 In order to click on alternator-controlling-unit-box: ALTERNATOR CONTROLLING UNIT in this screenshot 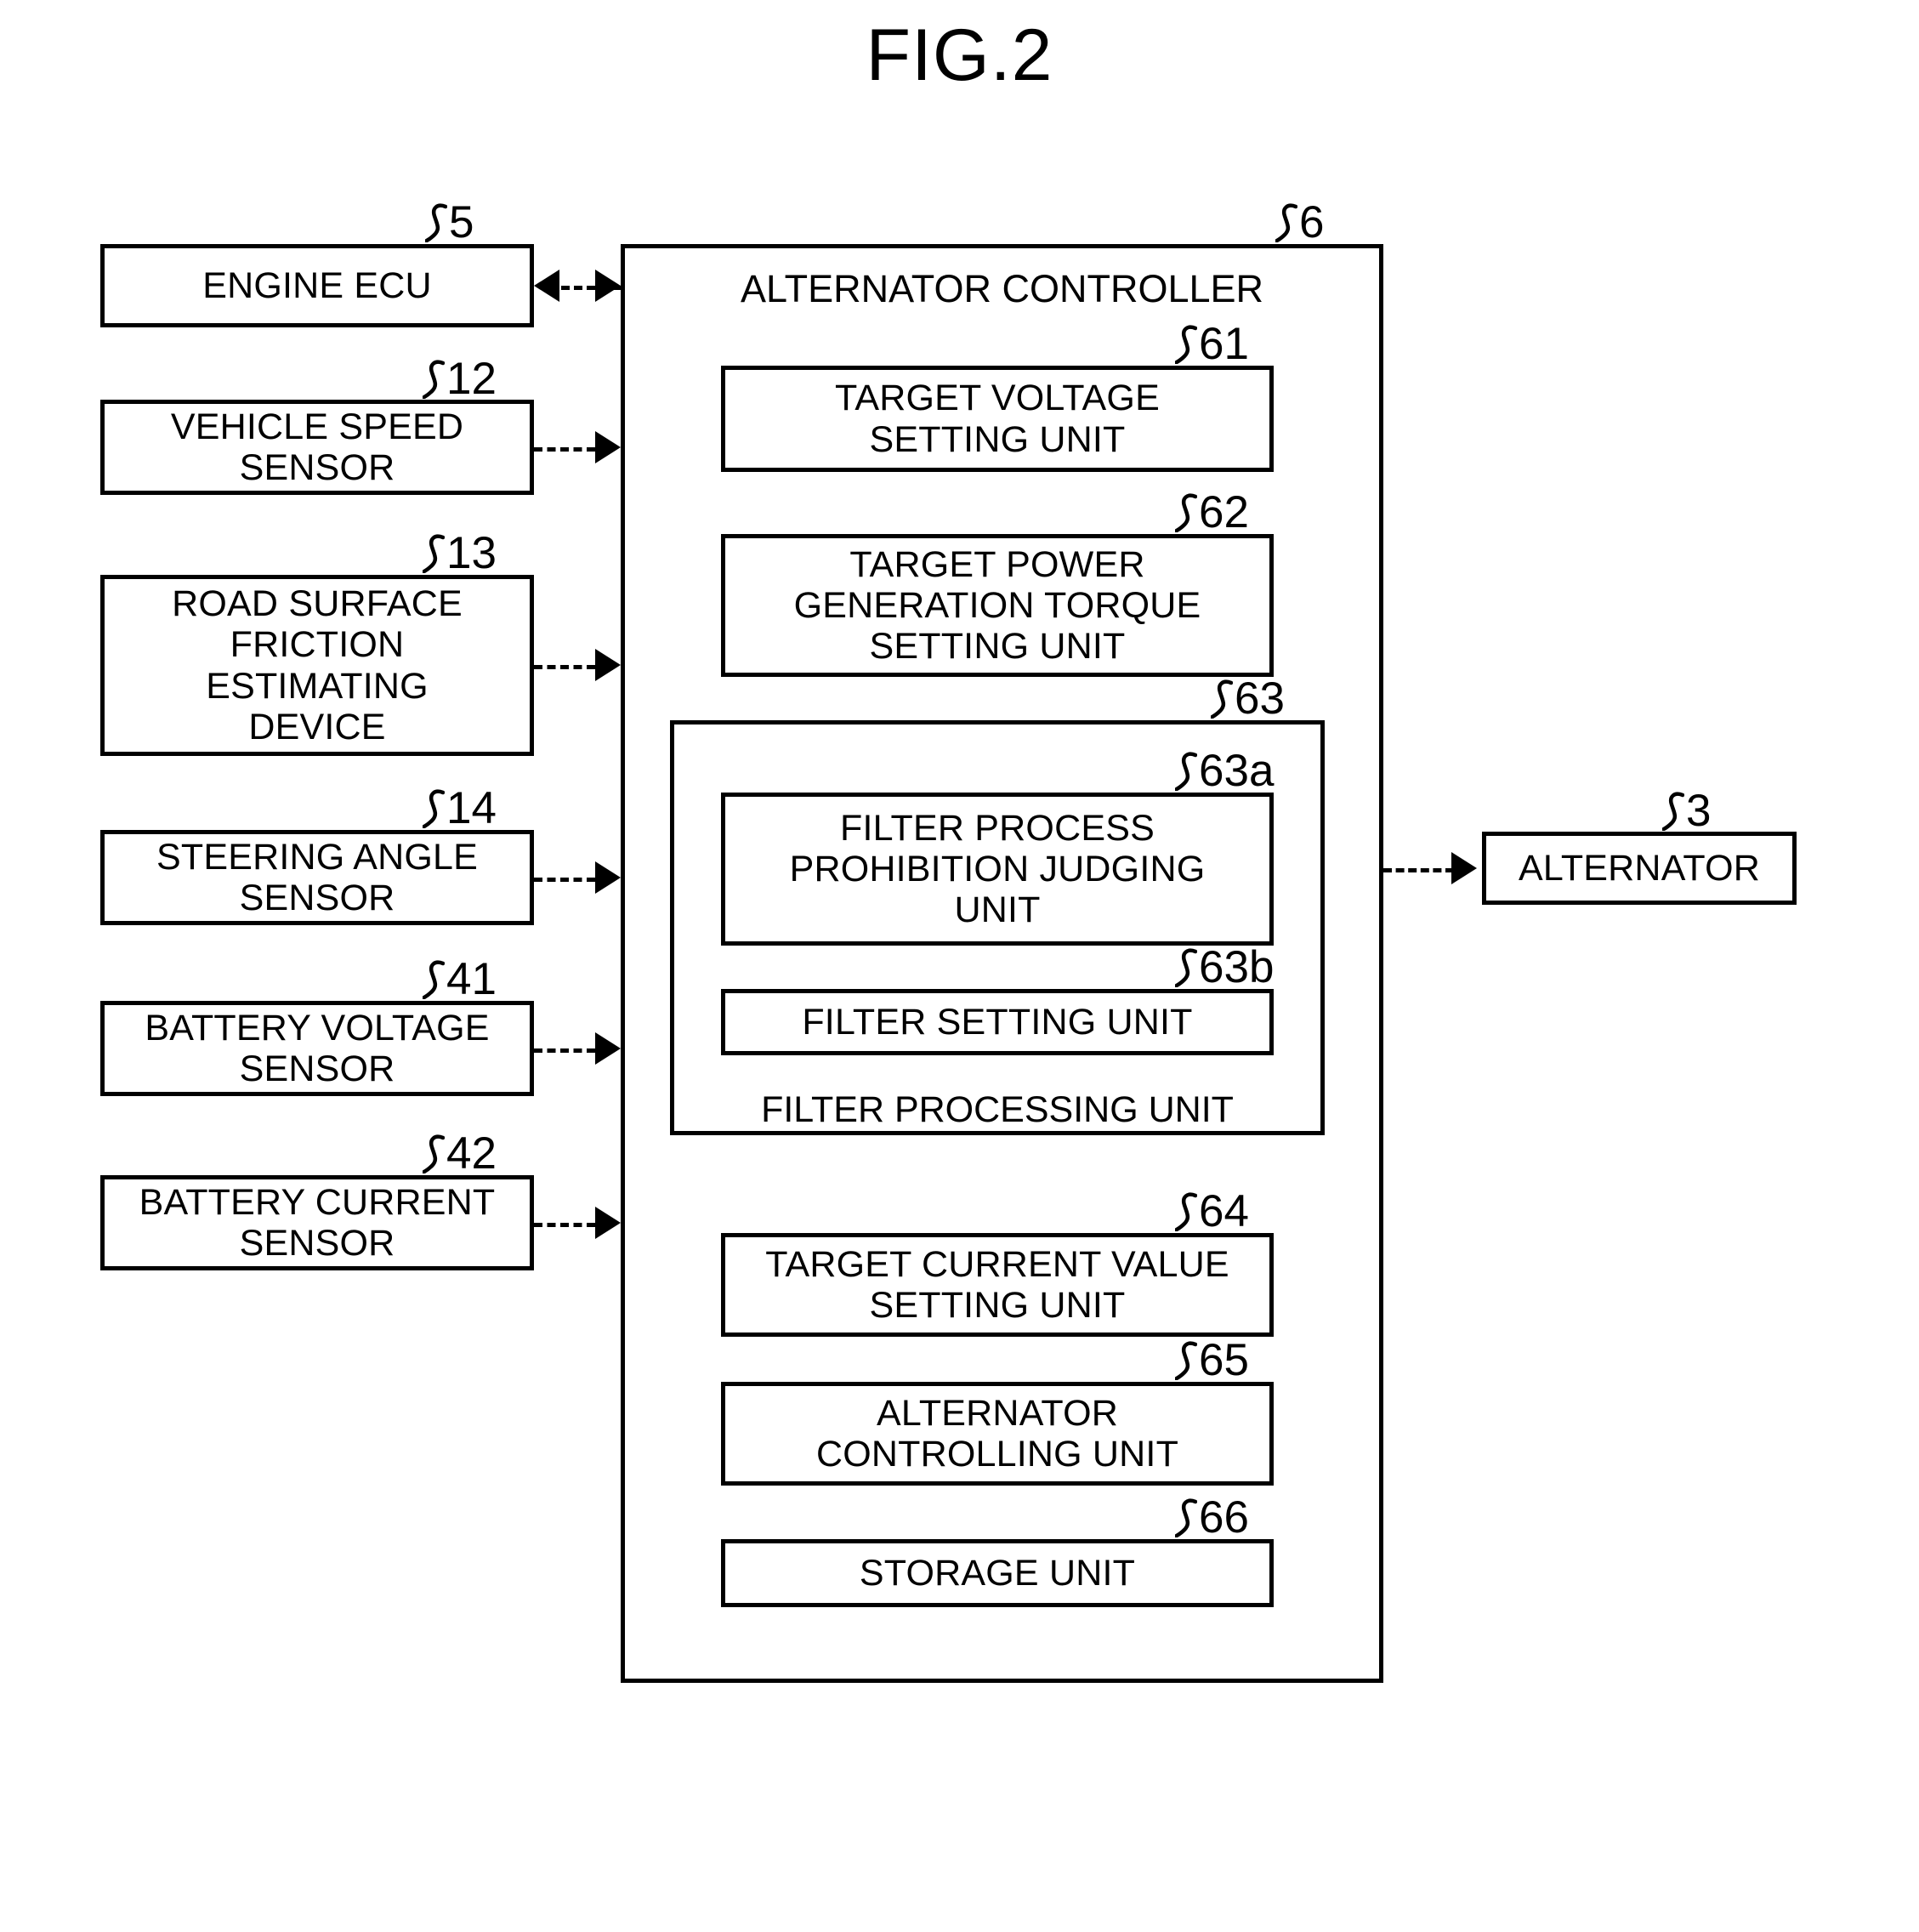, I will do `click(997, 1434)`.